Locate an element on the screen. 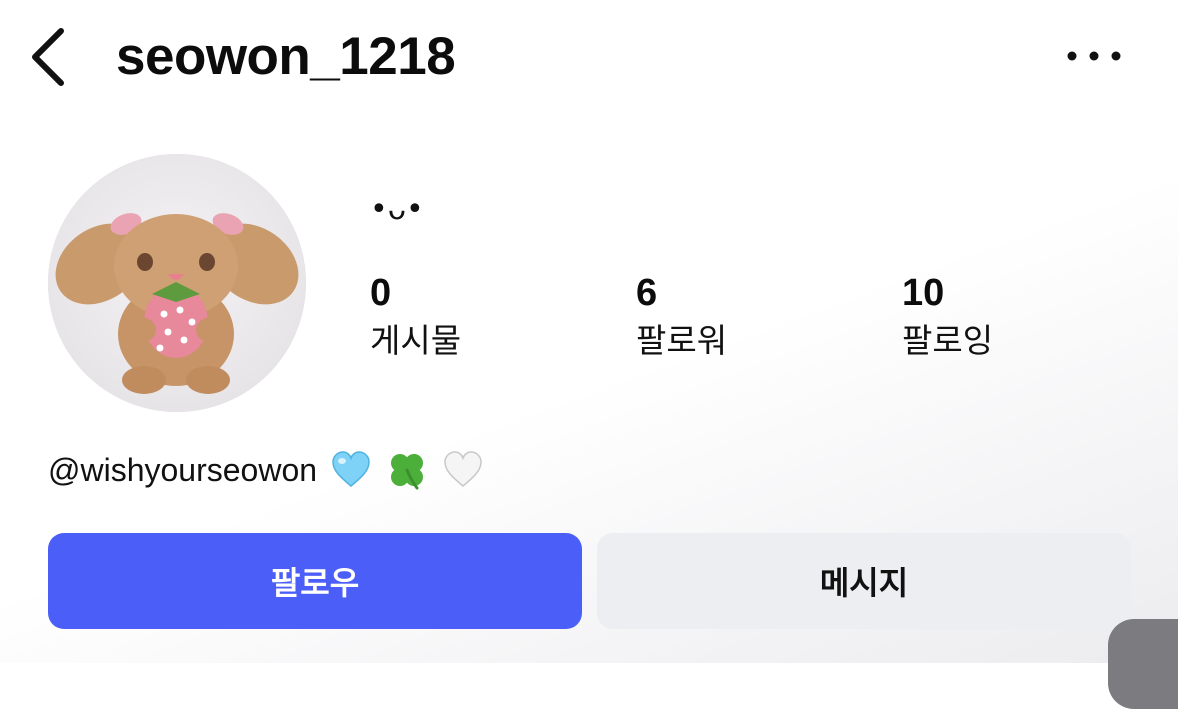 The image size is (1178, 709). light-blue-heart-icon is located at coordinates (351, 470).